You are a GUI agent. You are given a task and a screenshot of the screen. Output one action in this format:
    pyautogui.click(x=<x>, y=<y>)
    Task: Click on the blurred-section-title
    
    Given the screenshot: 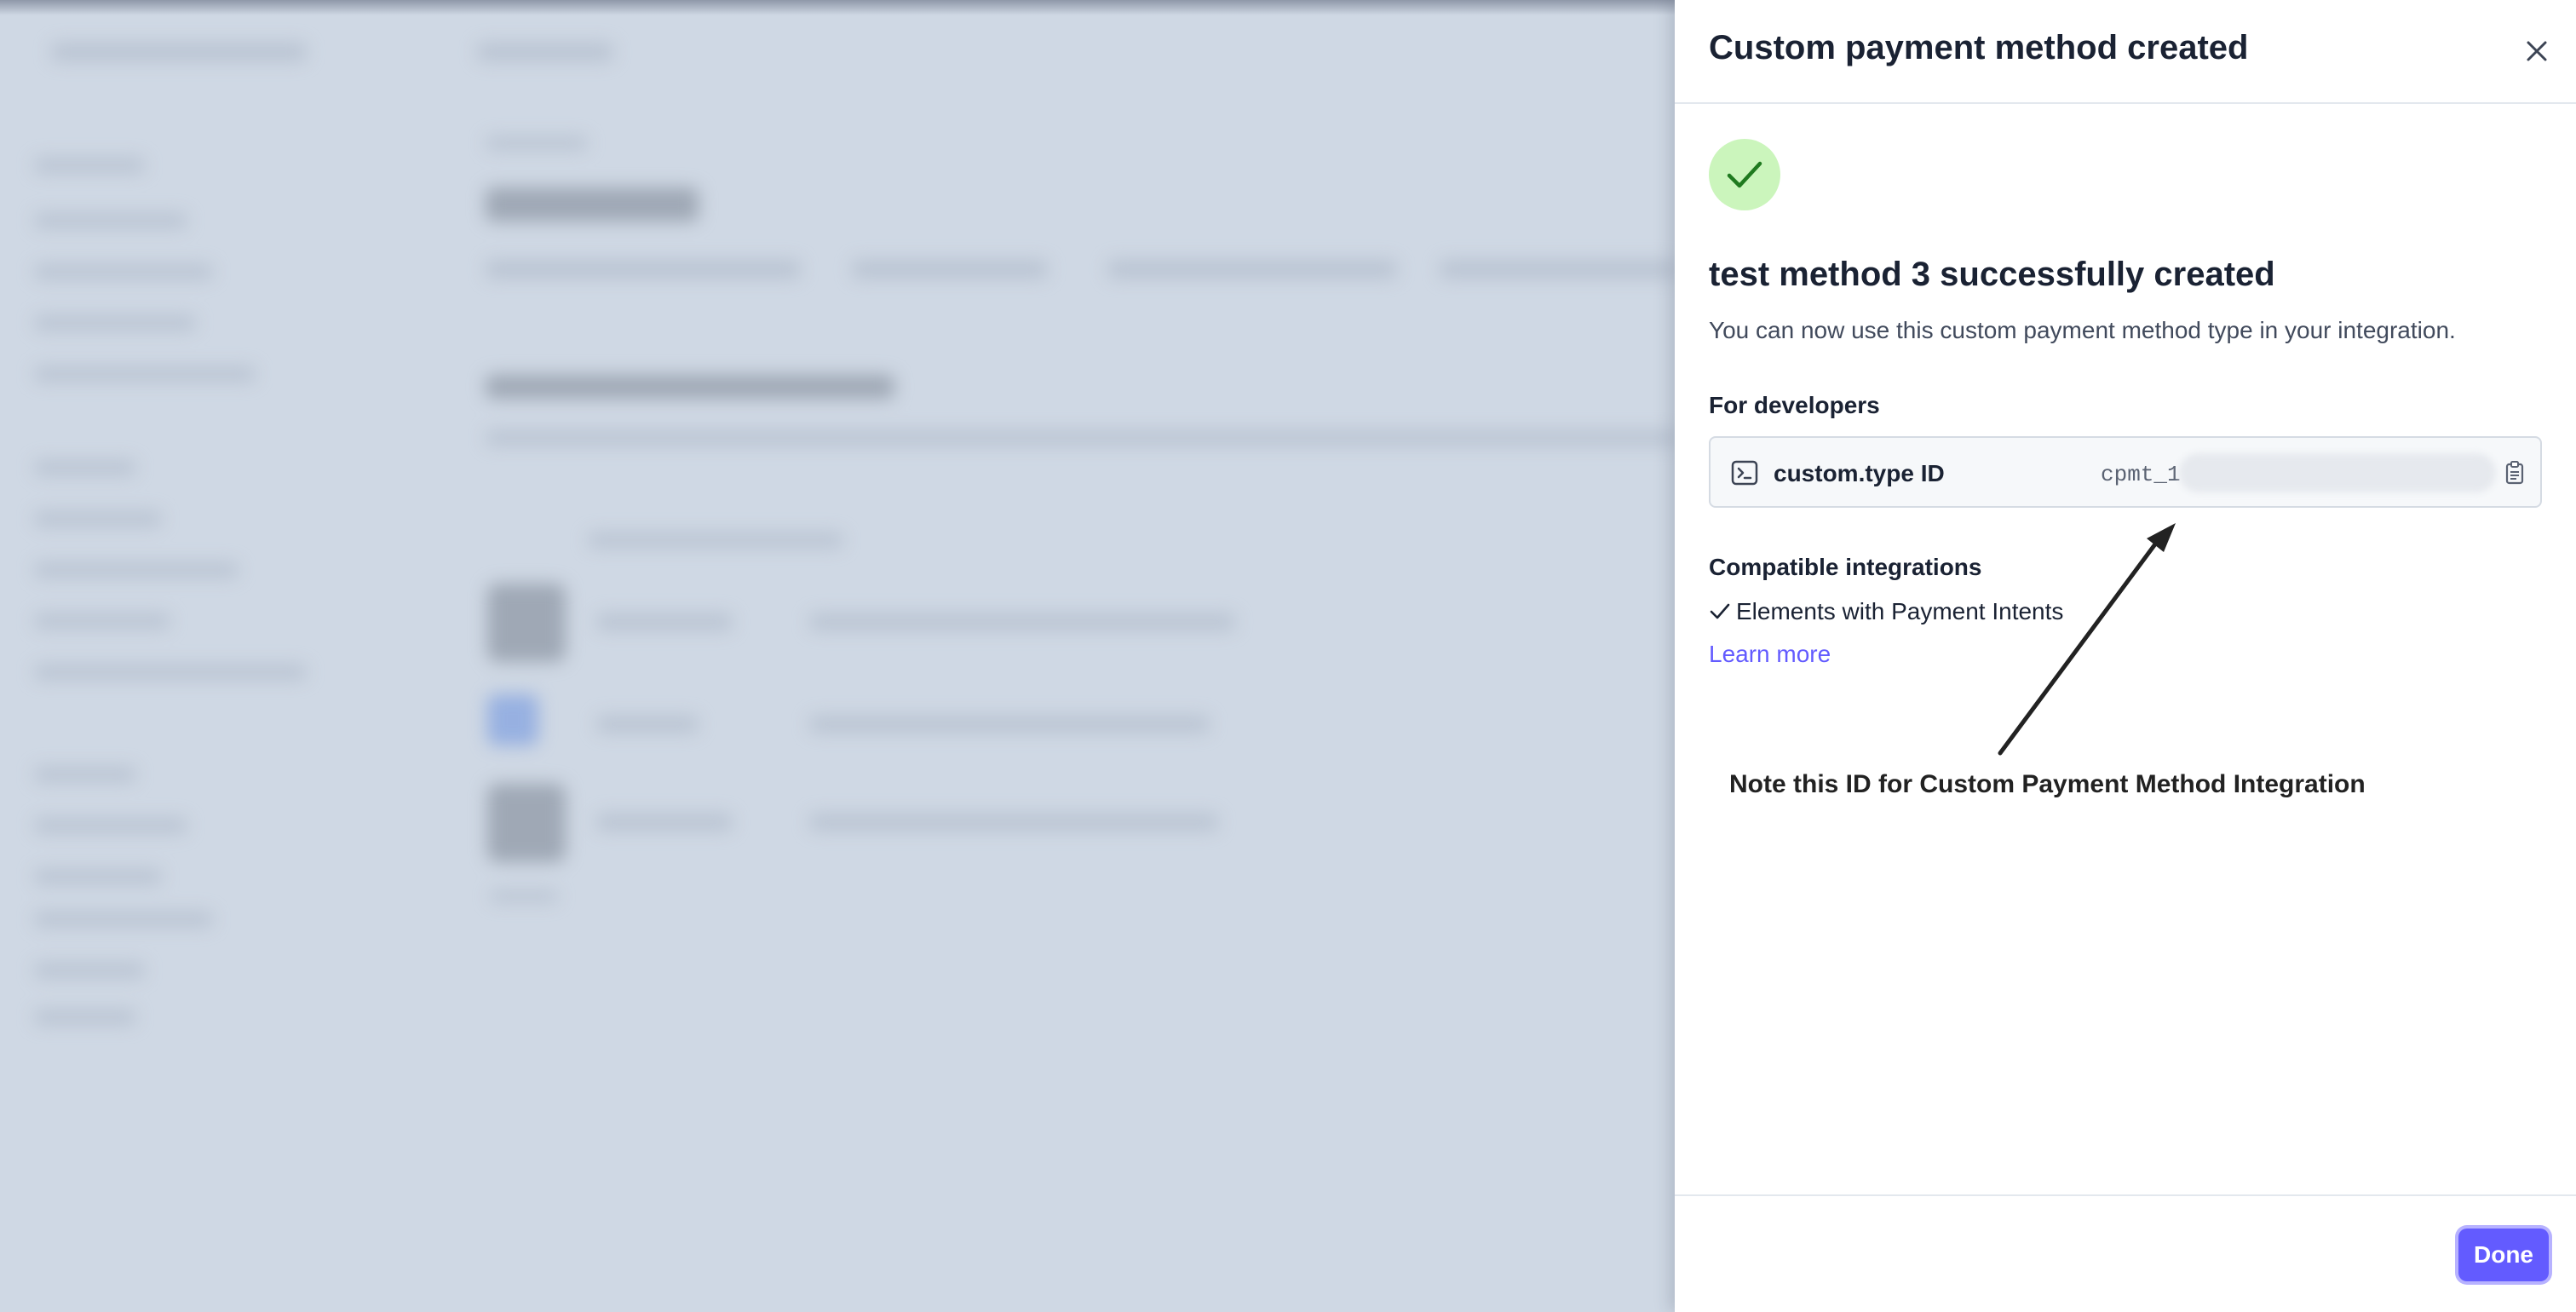 What is the action you would take?
    pyautogui.click(x=690, y=387)
    